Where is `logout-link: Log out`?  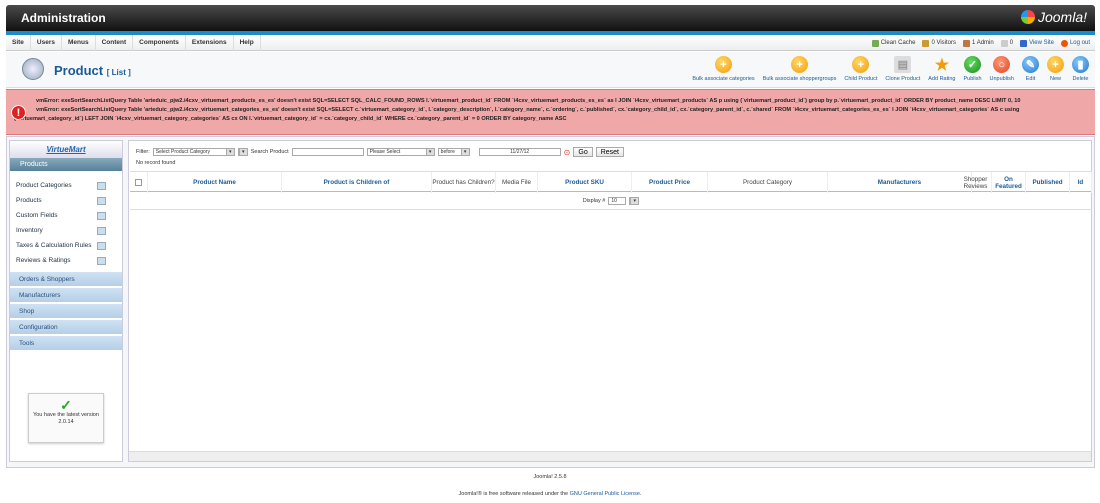
logout-link: Log out is located at coordinates (1075, 43).